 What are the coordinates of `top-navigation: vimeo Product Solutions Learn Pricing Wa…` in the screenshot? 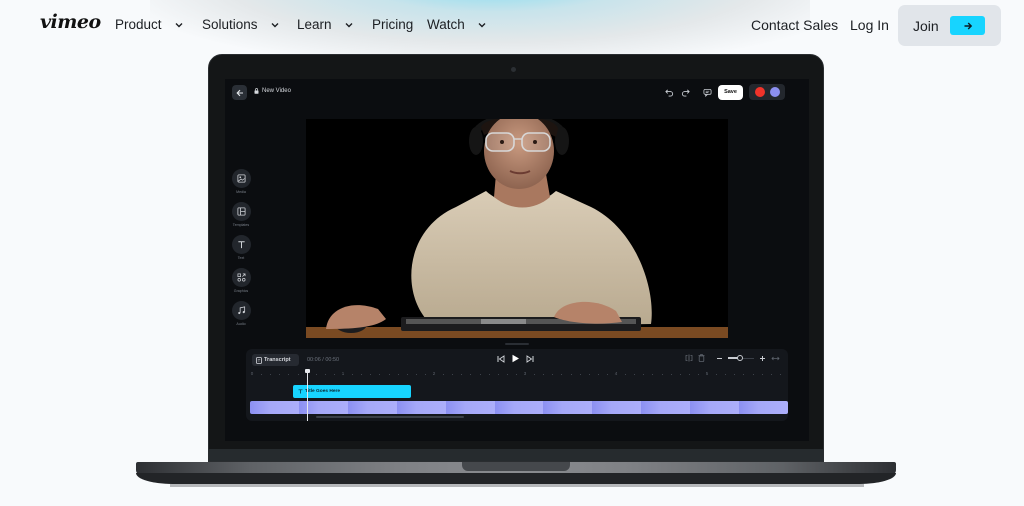 It's located at (512, 26).